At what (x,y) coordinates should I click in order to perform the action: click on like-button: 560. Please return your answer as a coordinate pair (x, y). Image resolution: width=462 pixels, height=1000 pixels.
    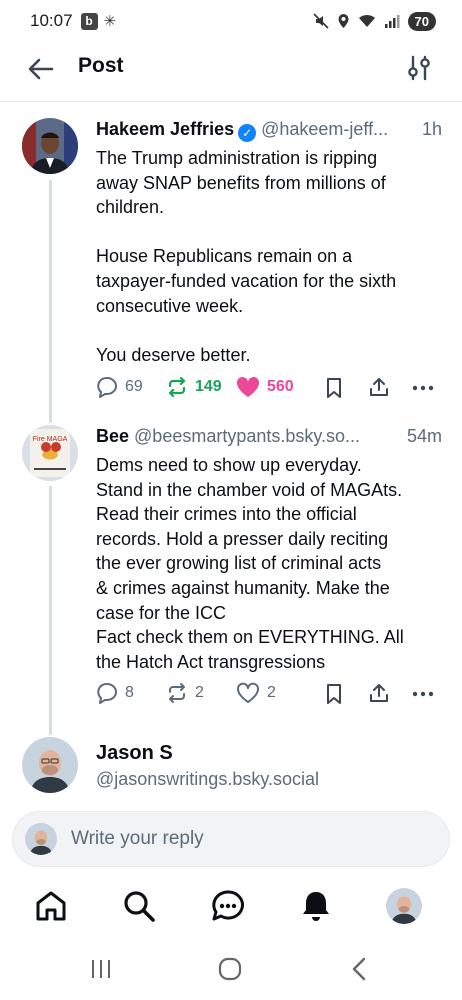
    Looking at the image, I should click on (265, 387).